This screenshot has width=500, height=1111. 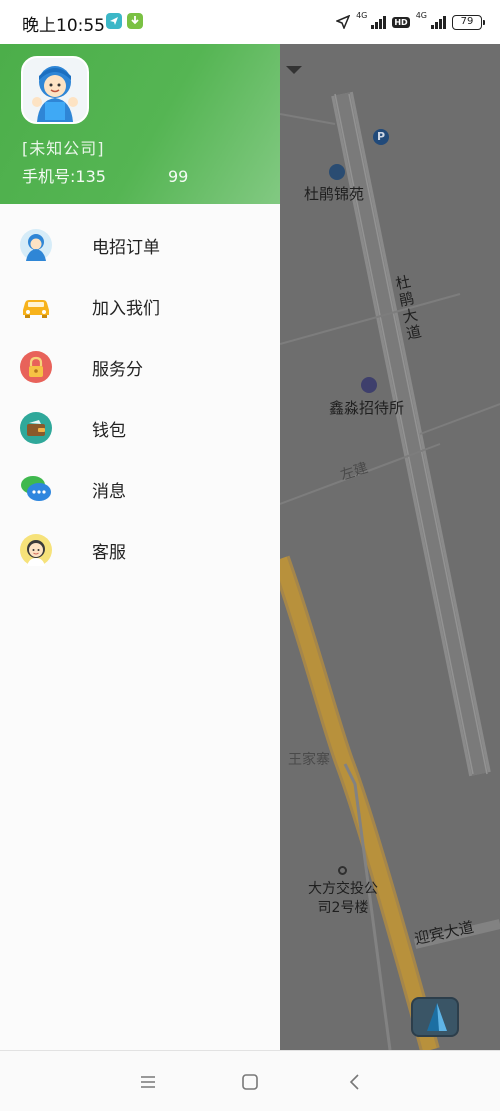 I want to click on download-app-icon, so click(x=135, y=21).